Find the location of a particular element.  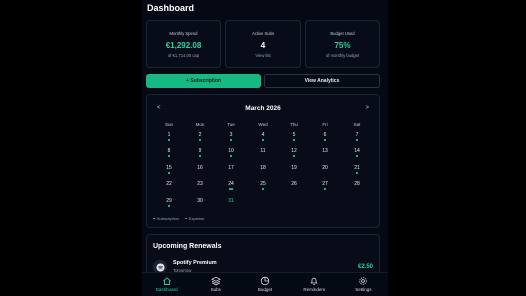

calendar-month-title: March 2026 is located at coordinates (263, 108).